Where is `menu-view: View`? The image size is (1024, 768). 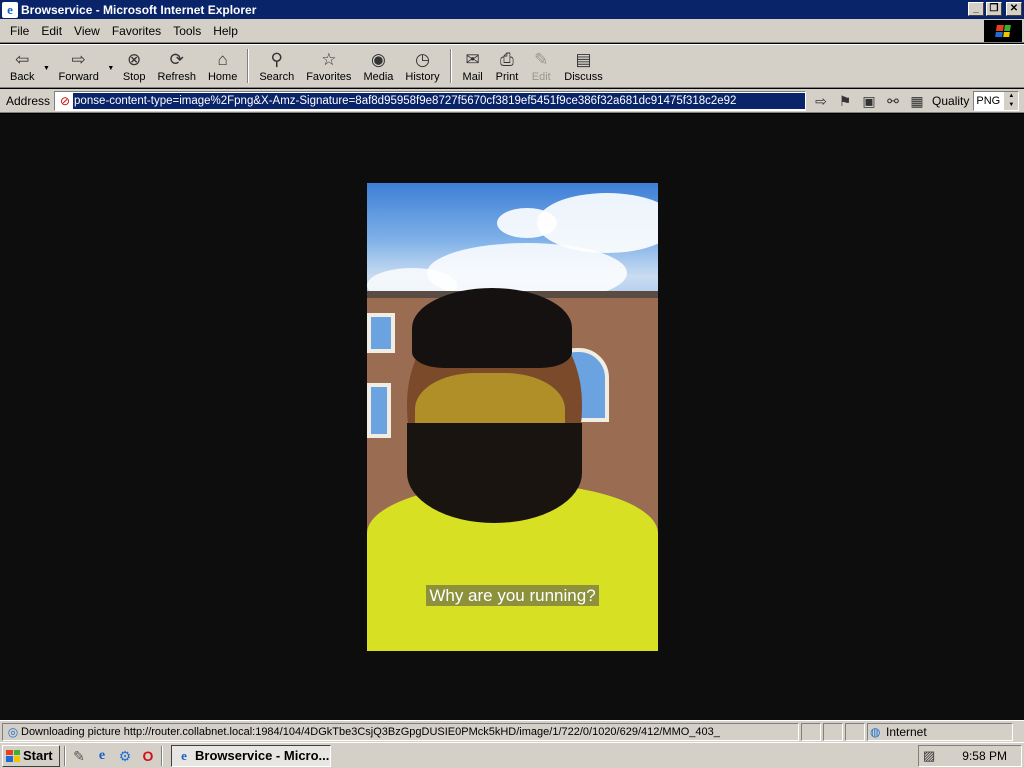
menu-view: View is located at coordinates (87, 31).